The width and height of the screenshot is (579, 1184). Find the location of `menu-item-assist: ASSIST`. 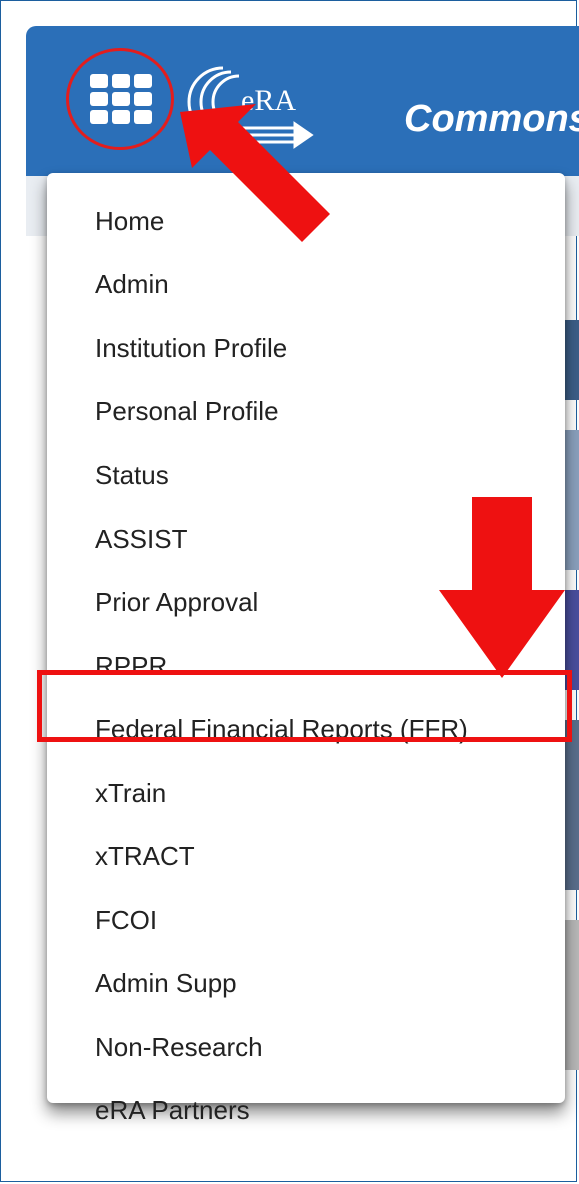

menu-item-assist: ASSIST is located at coordinates (141, 539).